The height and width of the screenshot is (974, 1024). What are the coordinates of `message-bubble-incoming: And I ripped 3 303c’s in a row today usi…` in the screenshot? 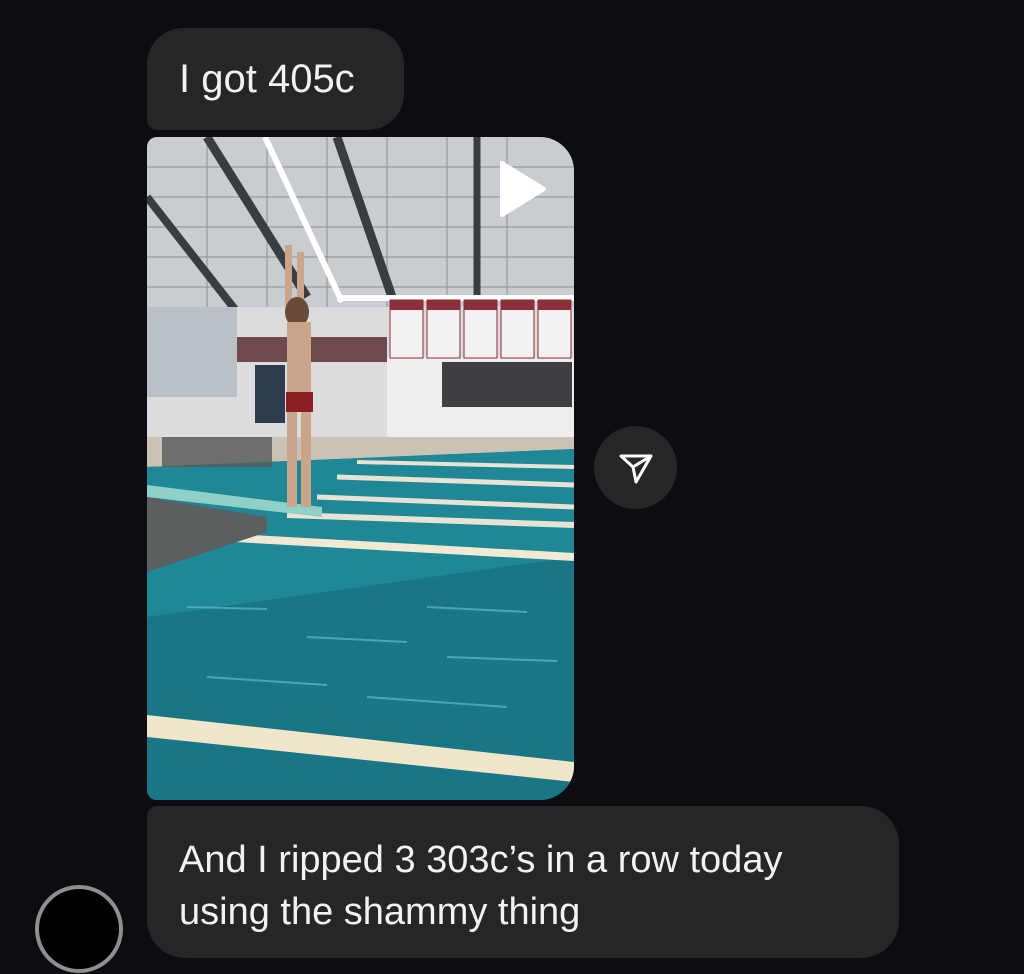 It's located at (523, 882).